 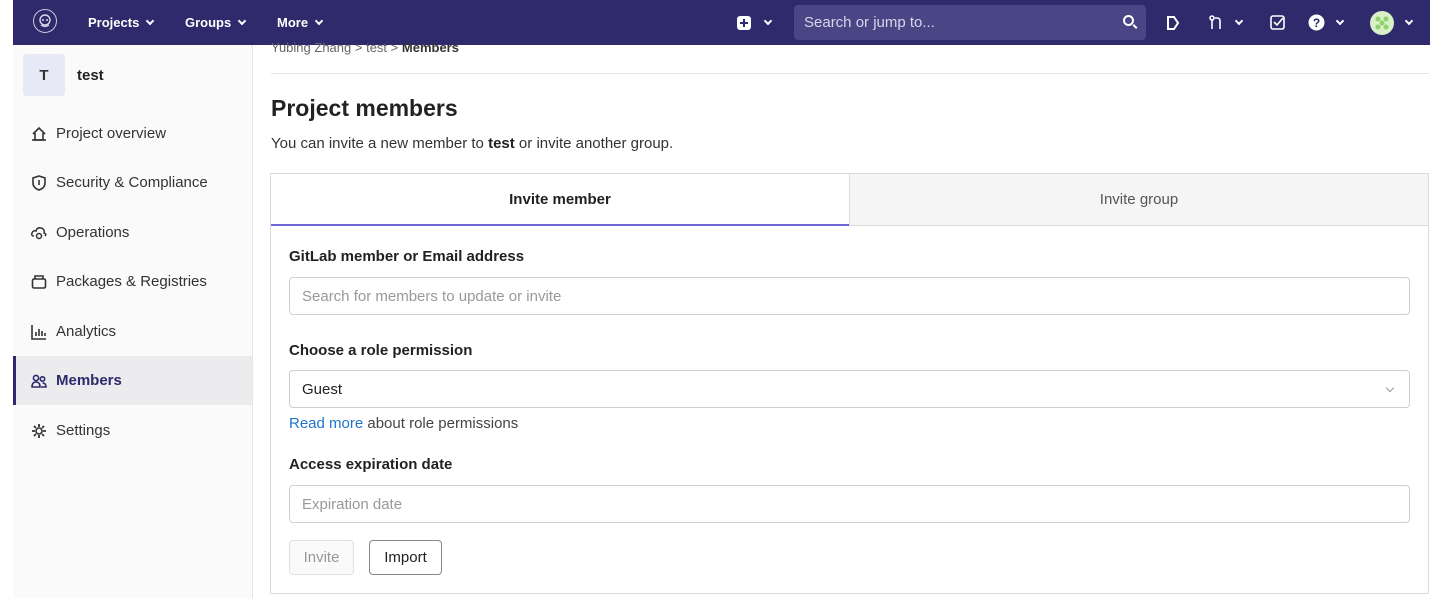 I want to click on groups-menu: Groups, so click(x=216, y=22).